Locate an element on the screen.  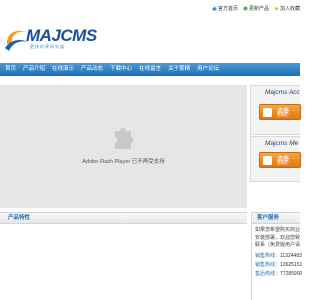
contact-row: 售后热线：77285900 is located at coordinates (278, 274).